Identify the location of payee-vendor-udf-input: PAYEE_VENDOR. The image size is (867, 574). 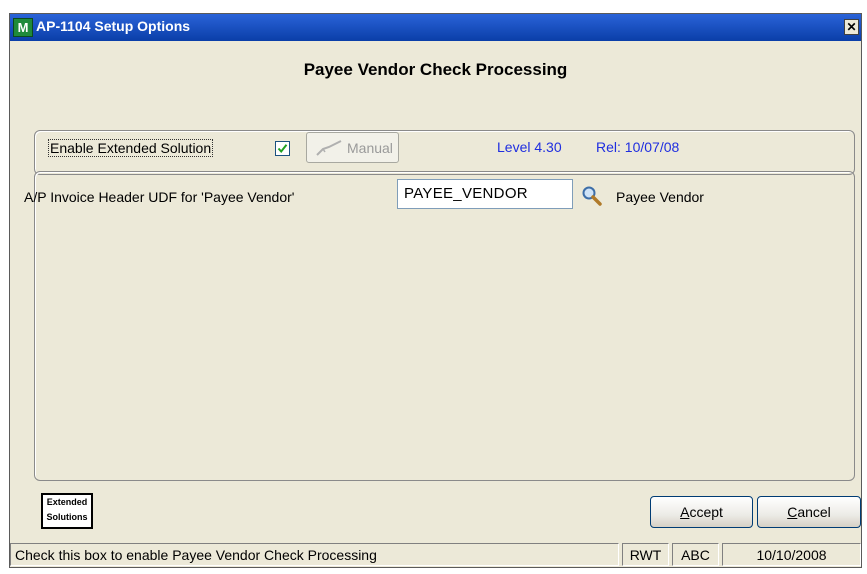
(485, 194).